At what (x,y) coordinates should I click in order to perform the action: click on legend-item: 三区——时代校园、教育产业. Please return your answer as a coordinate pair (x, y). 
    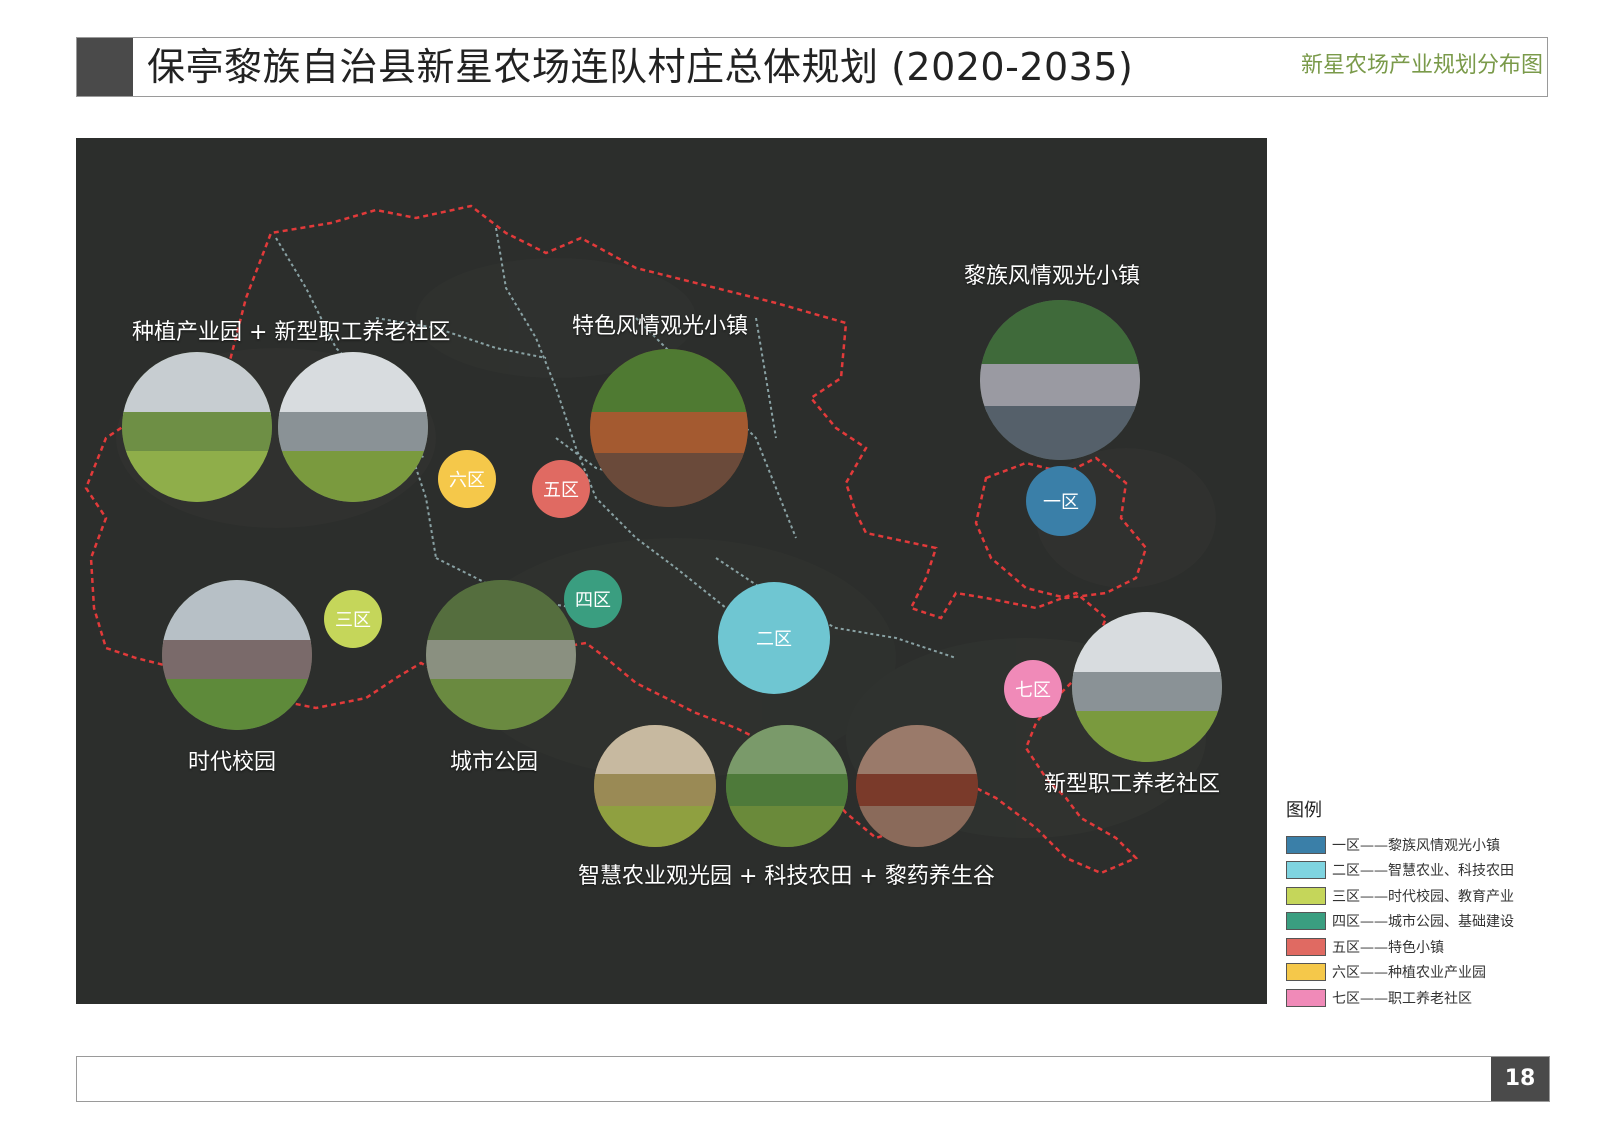
    Looking at the image, I should click on (1431, 896).